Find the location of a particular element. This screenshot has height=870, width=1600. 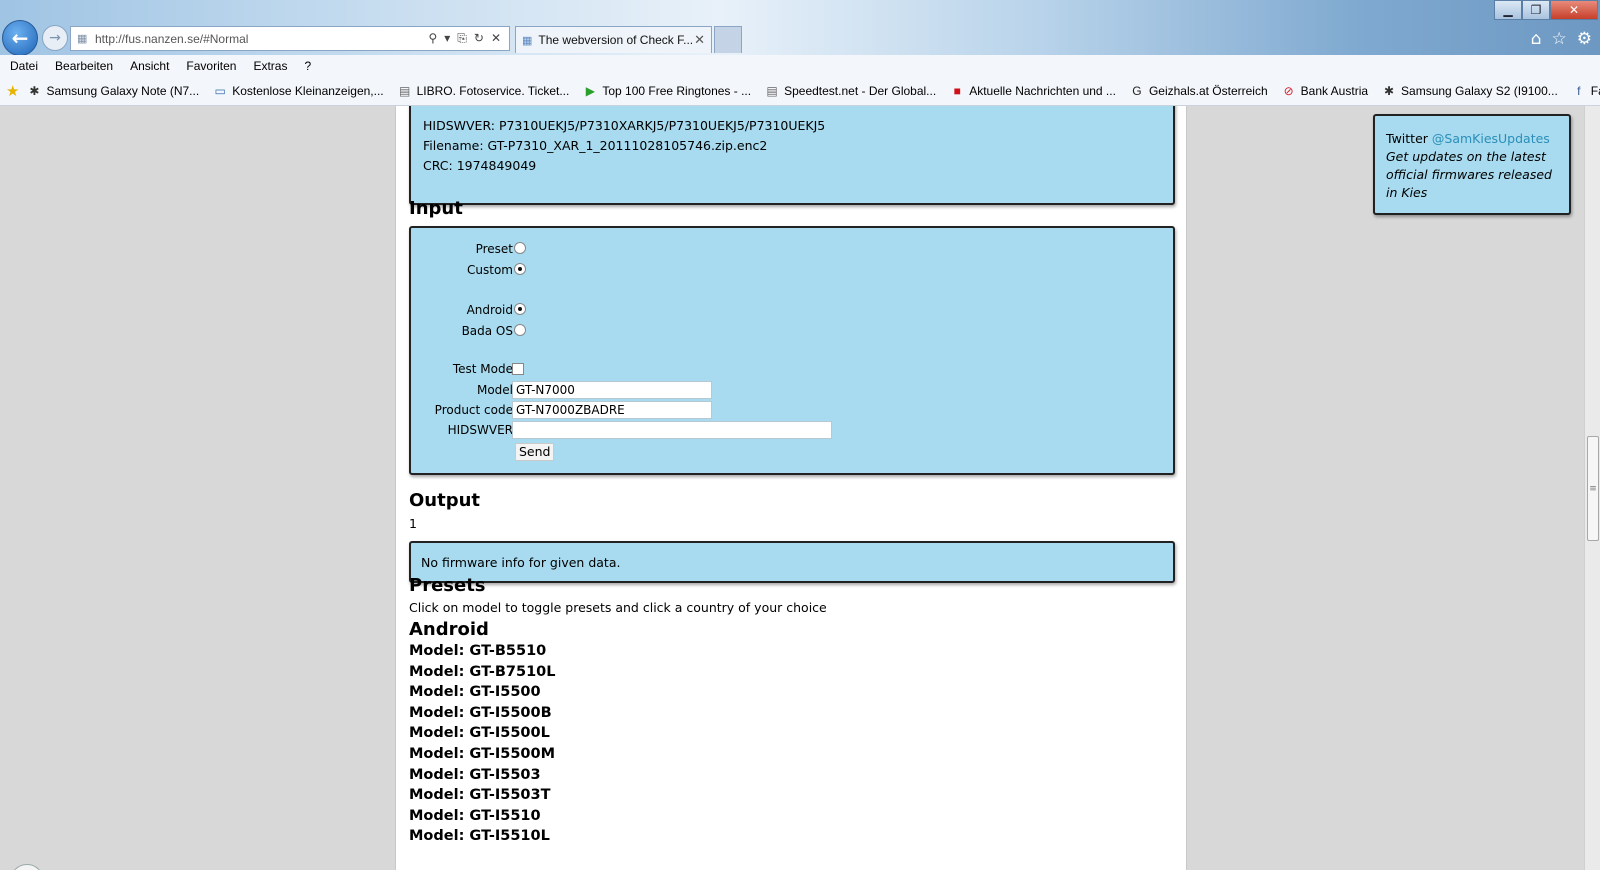

play-icon: ▶ is located at coordinates (590, 91).